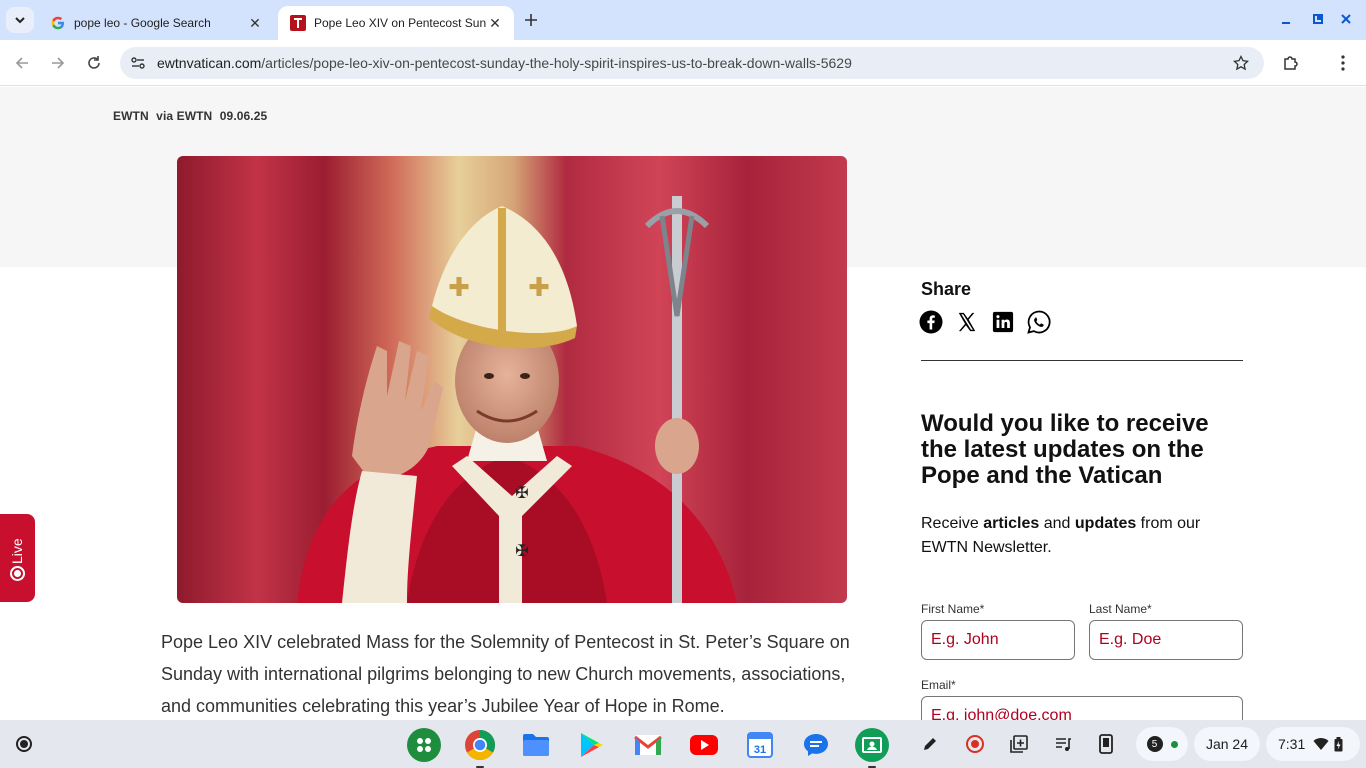 Image resolution: width=1366 pixels, height=768 pixels. What do you see at coordinates (298, 23) in the screenshot?
I see `ewtn-favicon-icon` at bounding box center [298, 23].